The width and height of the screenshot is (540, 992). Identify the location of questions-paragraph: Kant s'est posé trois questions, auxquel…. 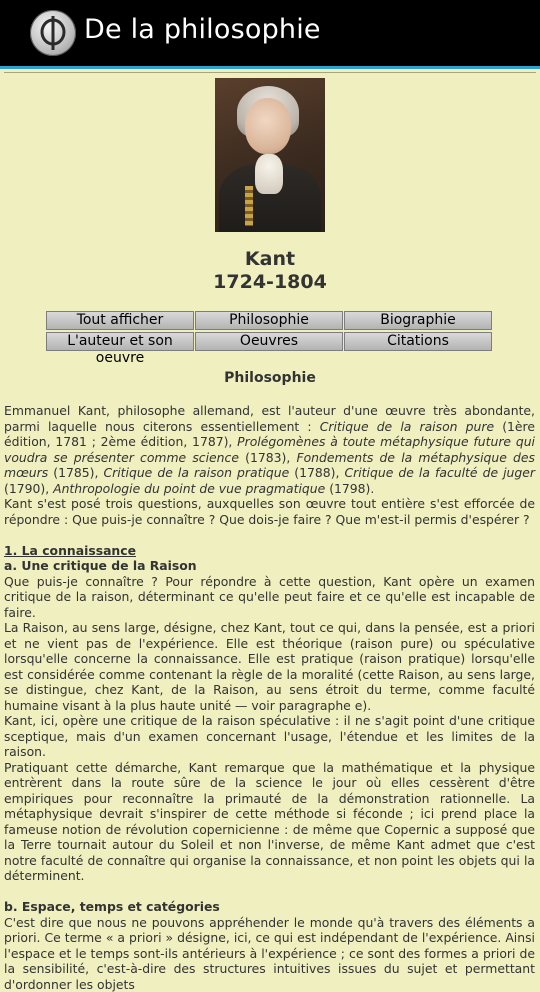
(269, 511).